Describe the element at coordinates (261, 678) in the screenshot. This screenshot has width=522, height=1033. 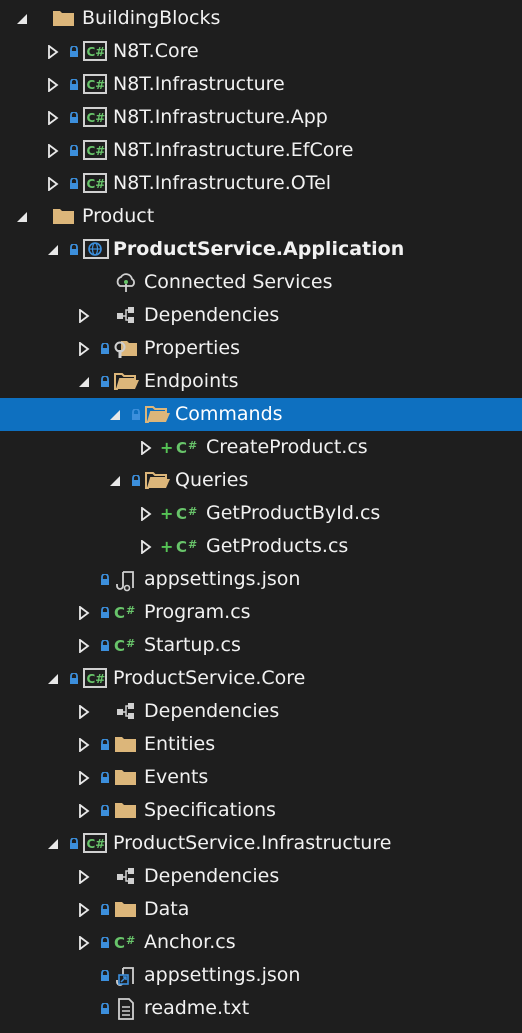
I see `tree-item-productservice-core: C# ProductService.Core` at that location.